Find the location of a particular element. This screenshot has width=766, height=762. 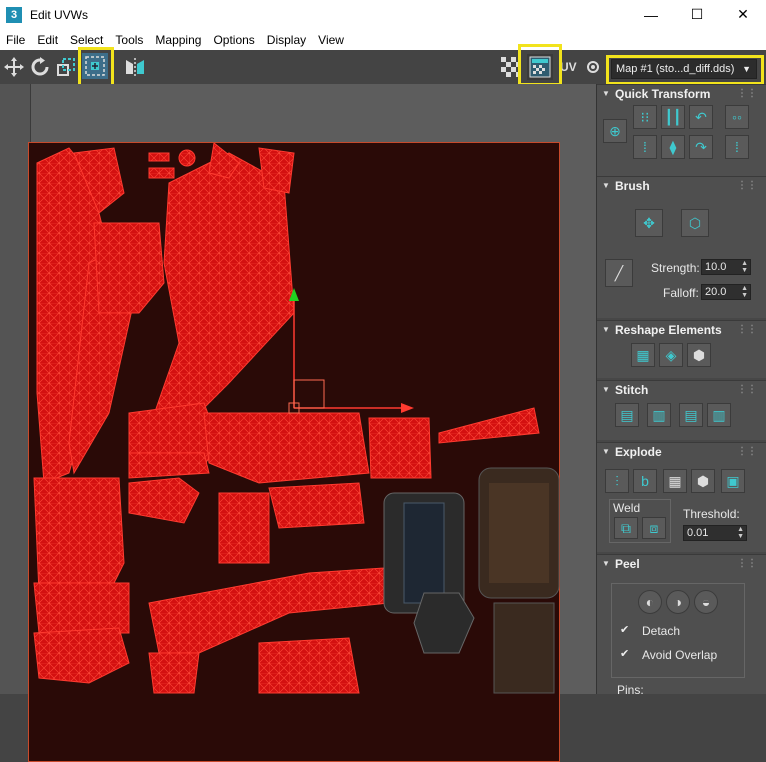

align-horizontal-icon: ⁝⁝ is located at coordinates (645, 117).